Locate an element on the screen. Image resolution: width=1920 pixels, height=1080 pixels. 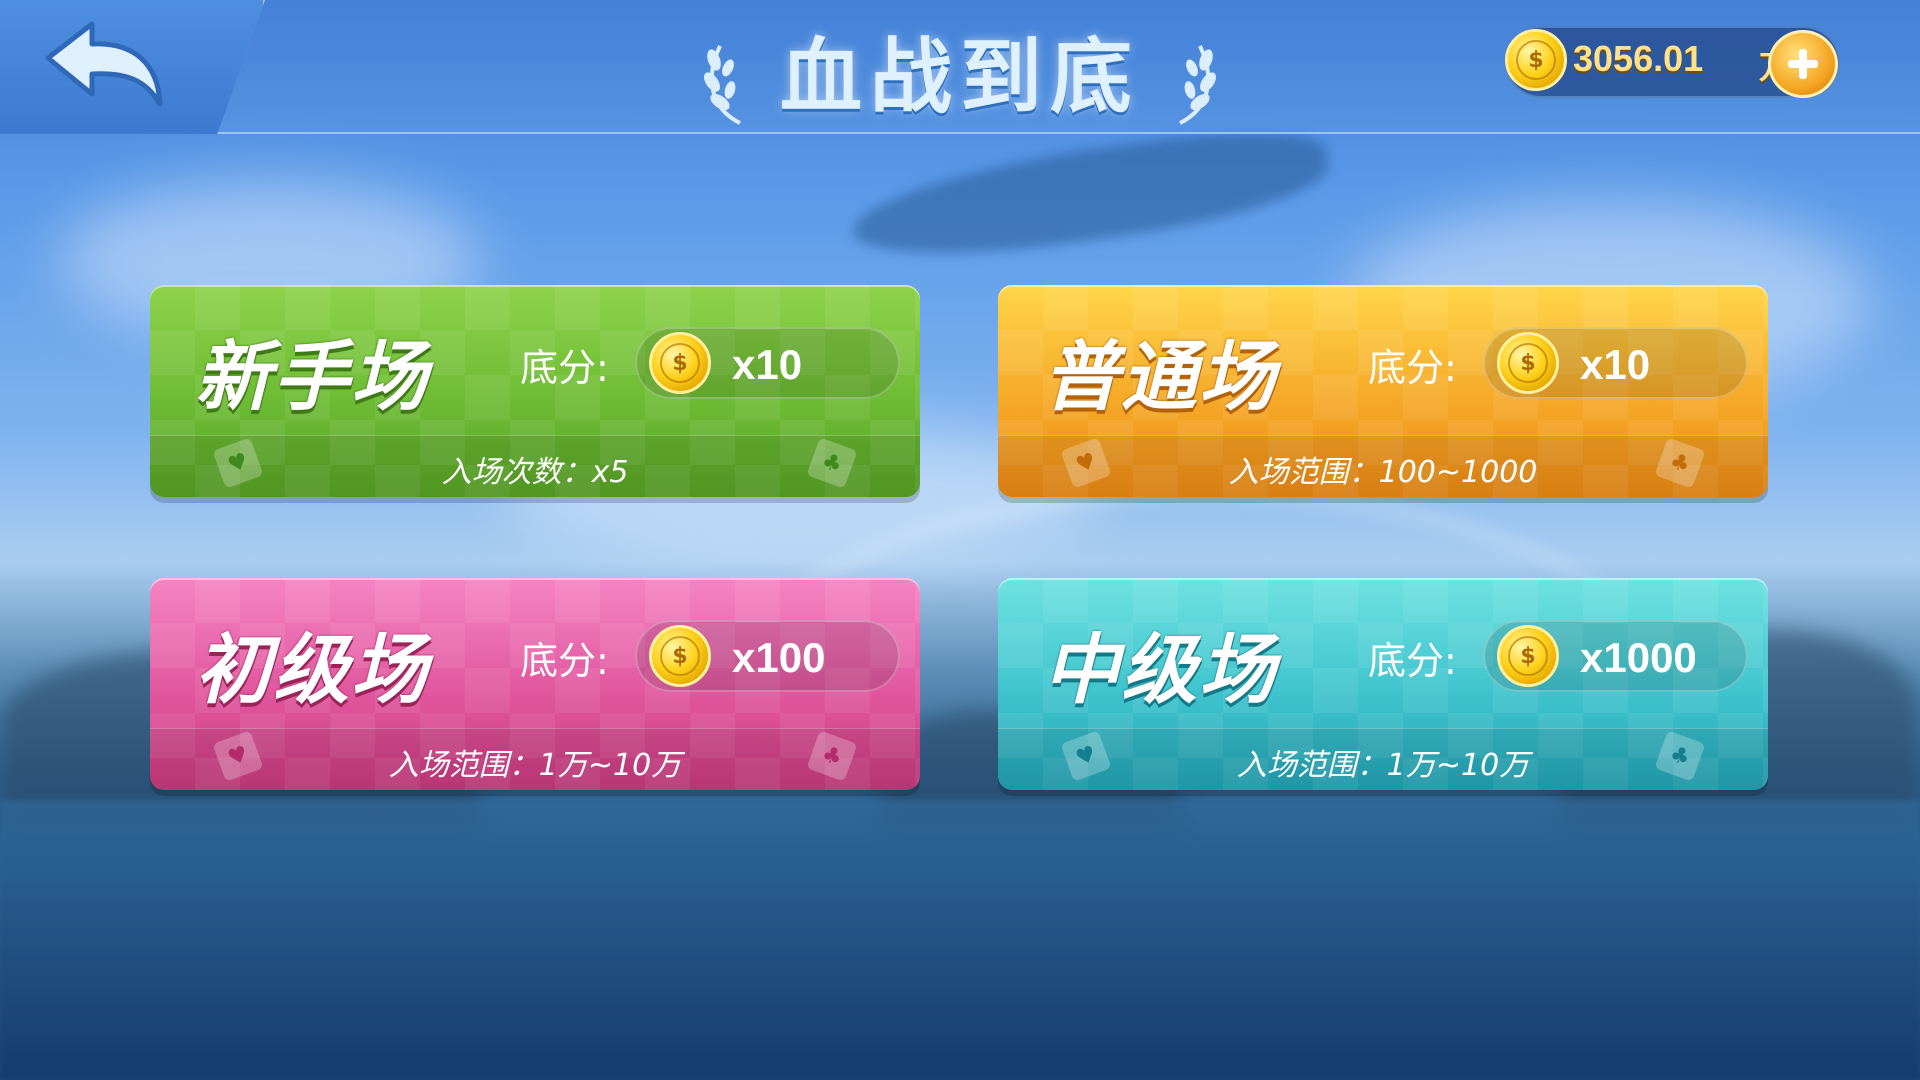
room-name: 普通场 is located at coordinates (1160, 376).